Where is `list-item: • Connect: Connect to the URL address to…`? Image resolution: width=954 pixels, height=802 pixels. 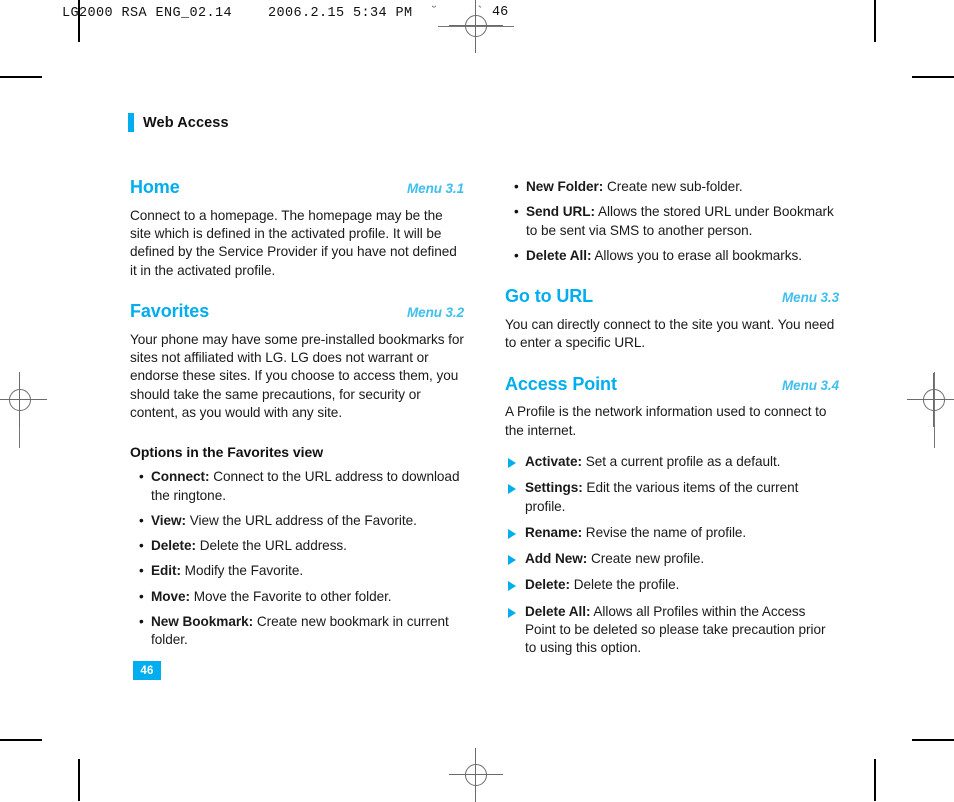
list-item: • Connect: Connect to the URL address to… is located at coordinates (301, 486).